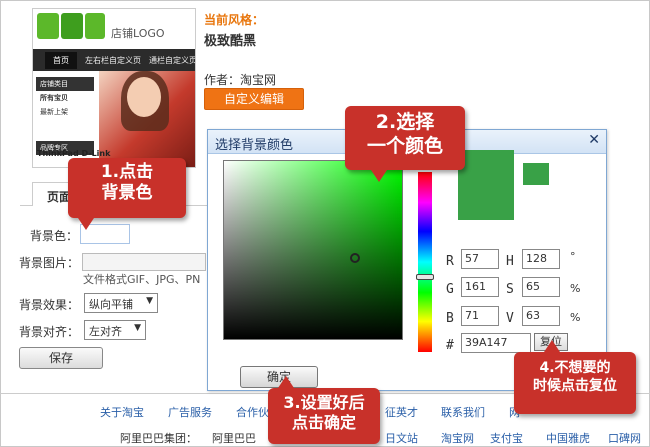  What do you see at coordinates (49, 305) in the screenshot?
I see `bg-effect-label: 背景效果：` at bounding box center [49, 305].